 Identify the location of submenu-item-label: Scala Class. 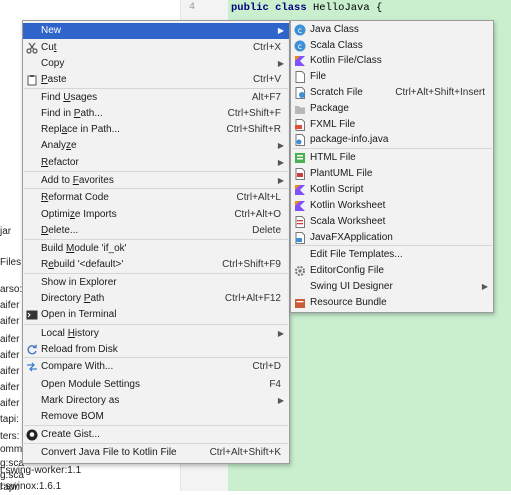
(336, 45).